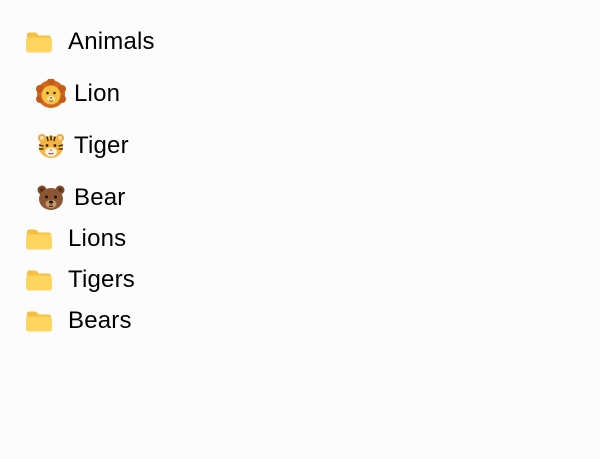  I want to click on tiger-face-icon, so click(51, 146).